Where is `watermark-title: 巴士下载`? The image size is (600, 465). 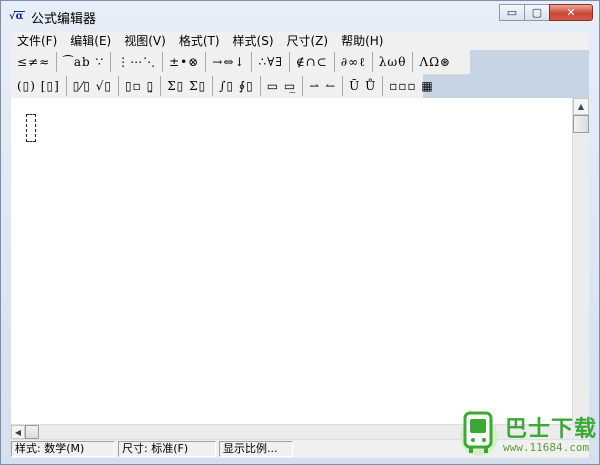 watermark-title: 巴士下载 is located at coordinates (551, 429).